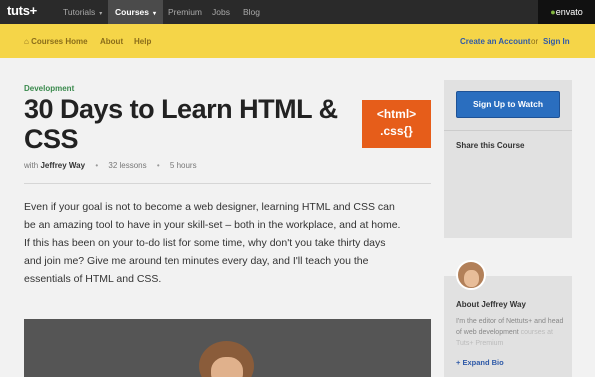 This screenshot has height=377, width=595. I want to click on sign-in-link: Sign In, so click(556, 41).